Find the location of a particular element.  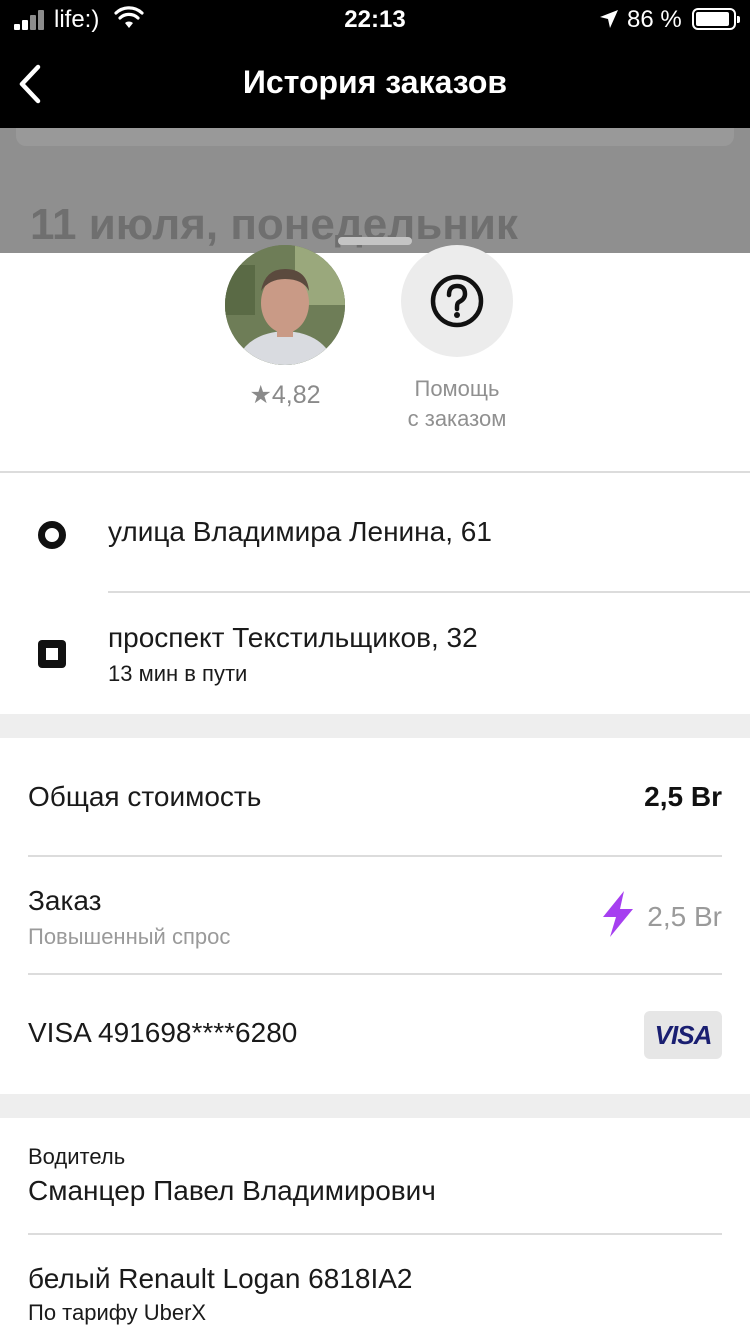

total-cost-label: Общая стоимость is located at coordinates (145, 796).